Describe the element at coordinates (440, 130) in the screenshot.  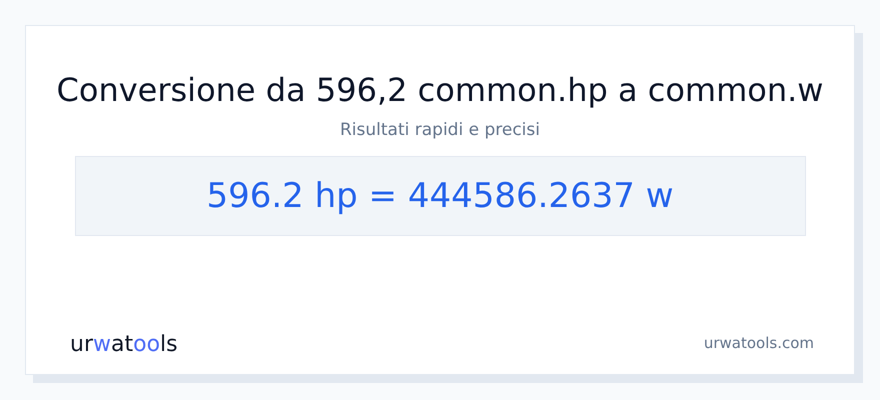
I see `subtitle: Risultati rapidi e precisi` at that location.